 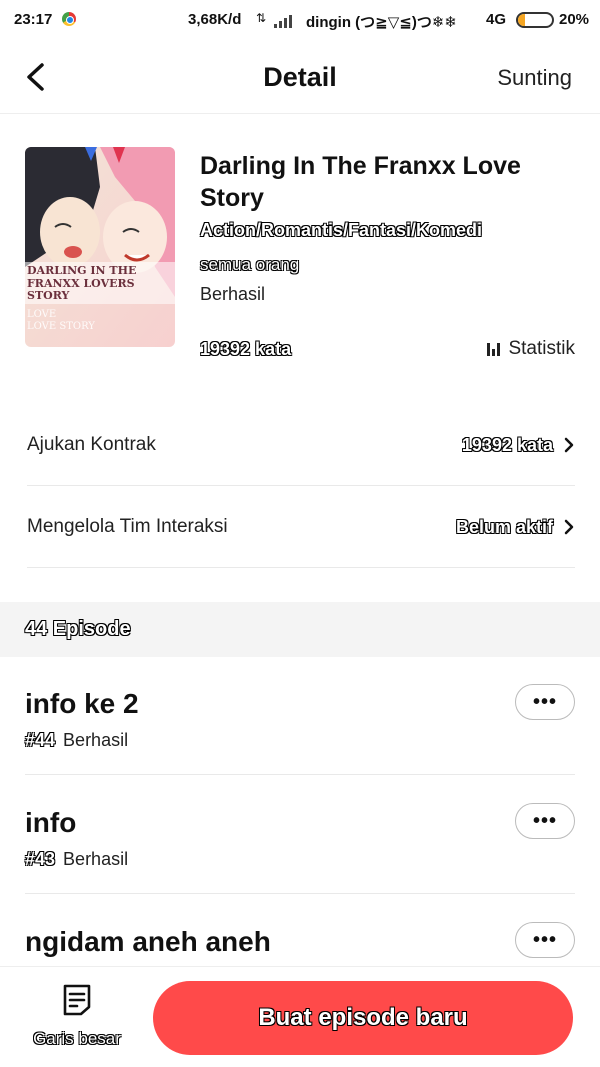 I want to click on carrier-name: dingin (つ≧▽≦)つ❄❄, so click(x=381, y=22).